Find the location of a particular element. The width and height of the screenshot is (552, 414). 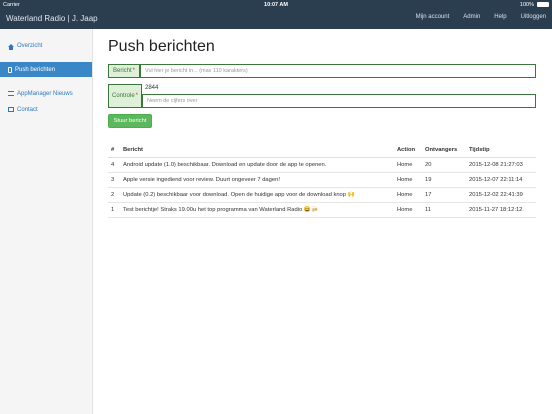

nav-link-logout: Uitloggen is located at coordinates (533, 17).